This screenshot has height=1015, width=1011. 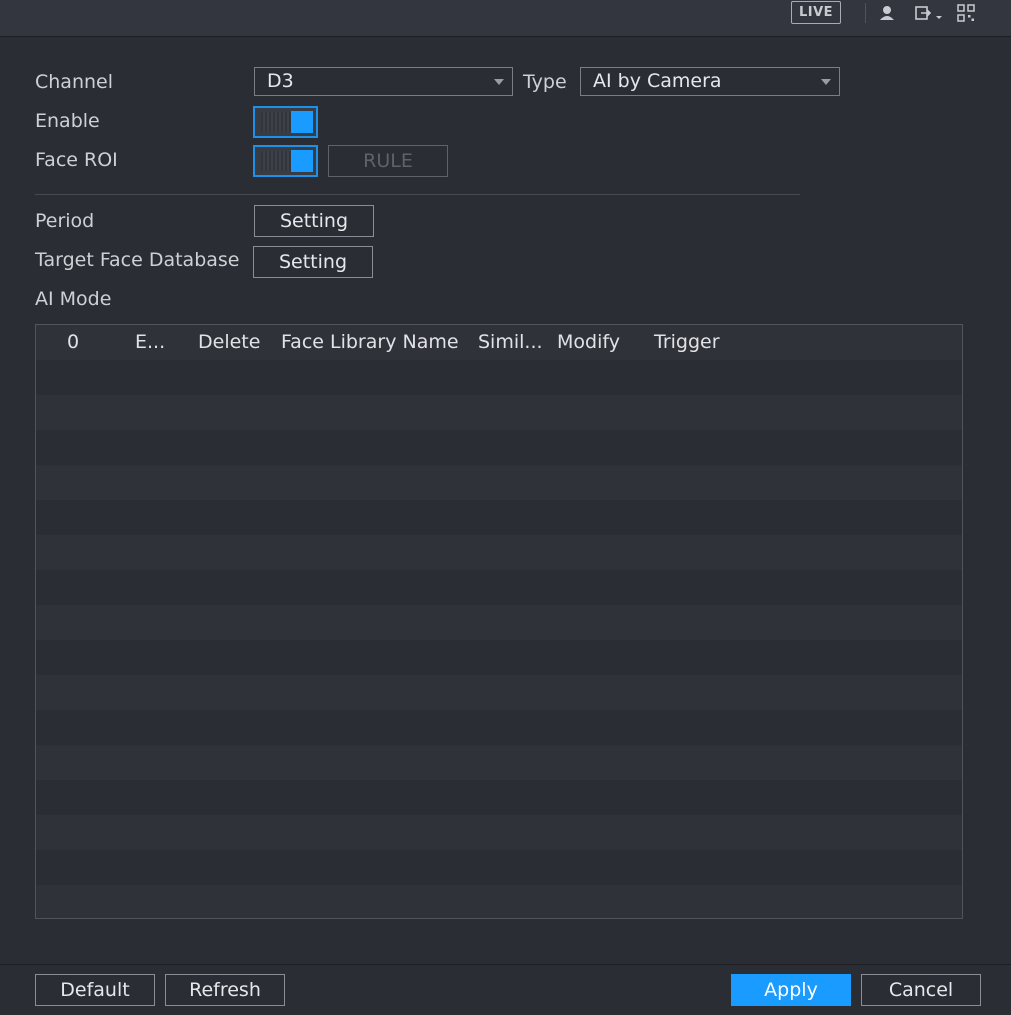 I want to click on type-select: AI by Camera, so click(x=710, y=81).